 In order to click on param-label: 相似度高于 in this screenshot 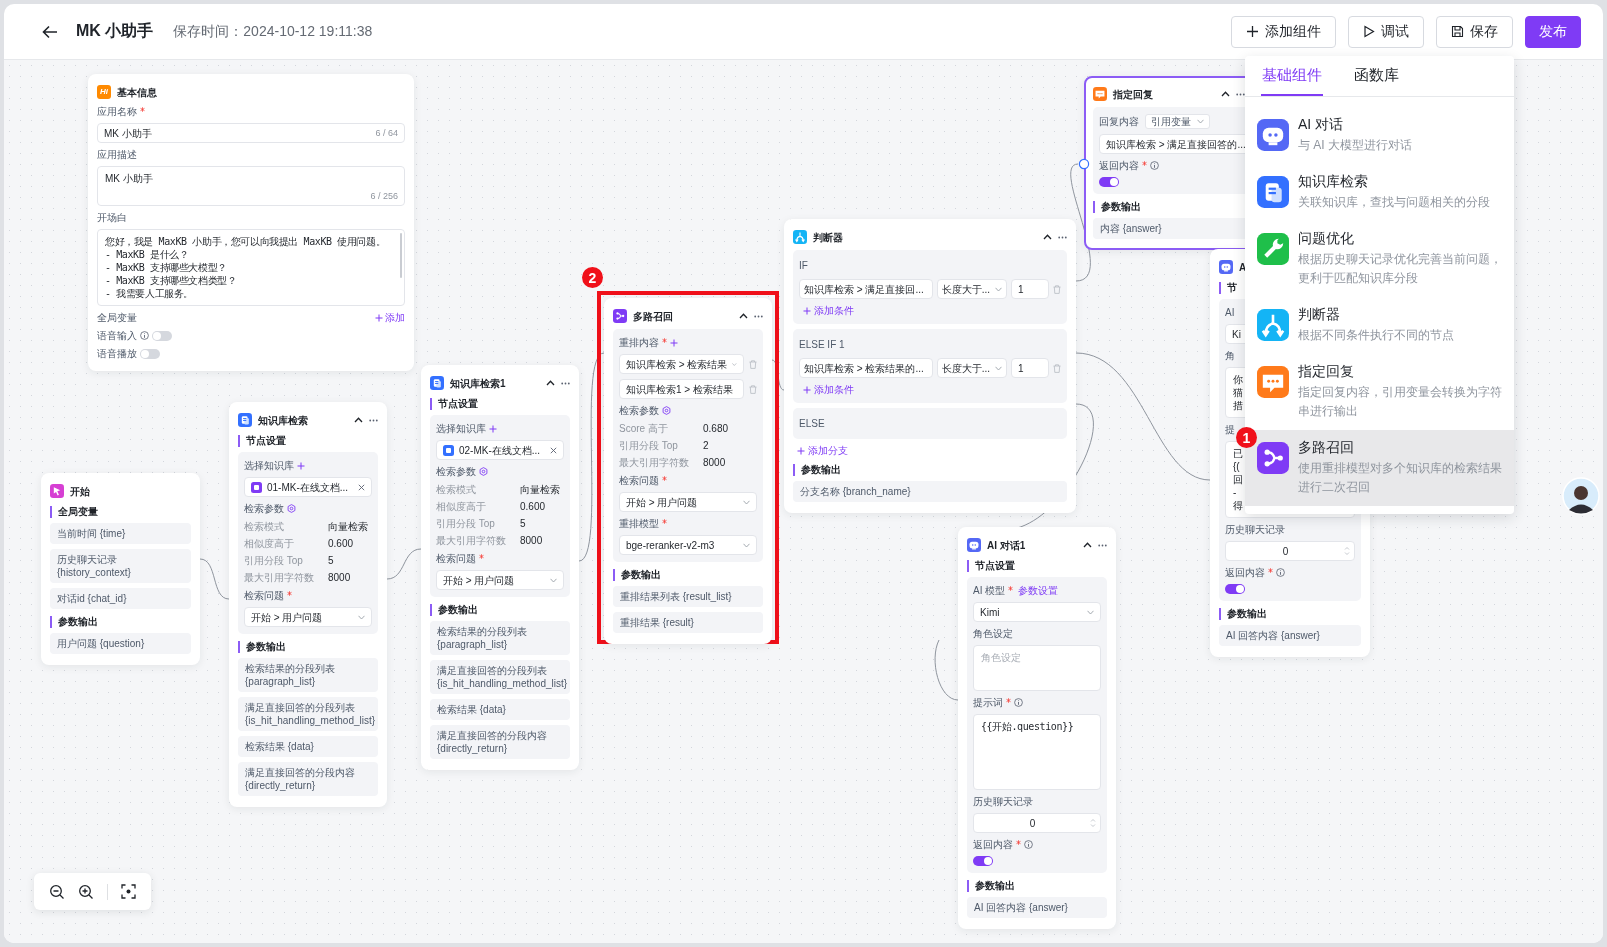, I will do `click(461, 506)`.